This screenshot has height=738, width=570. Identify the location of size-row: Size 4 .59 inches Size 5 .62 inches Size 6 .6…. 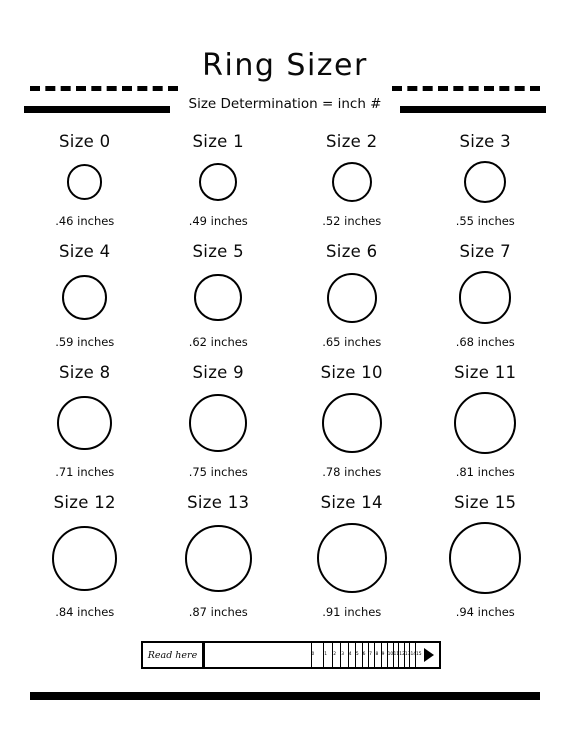
(285, 295).